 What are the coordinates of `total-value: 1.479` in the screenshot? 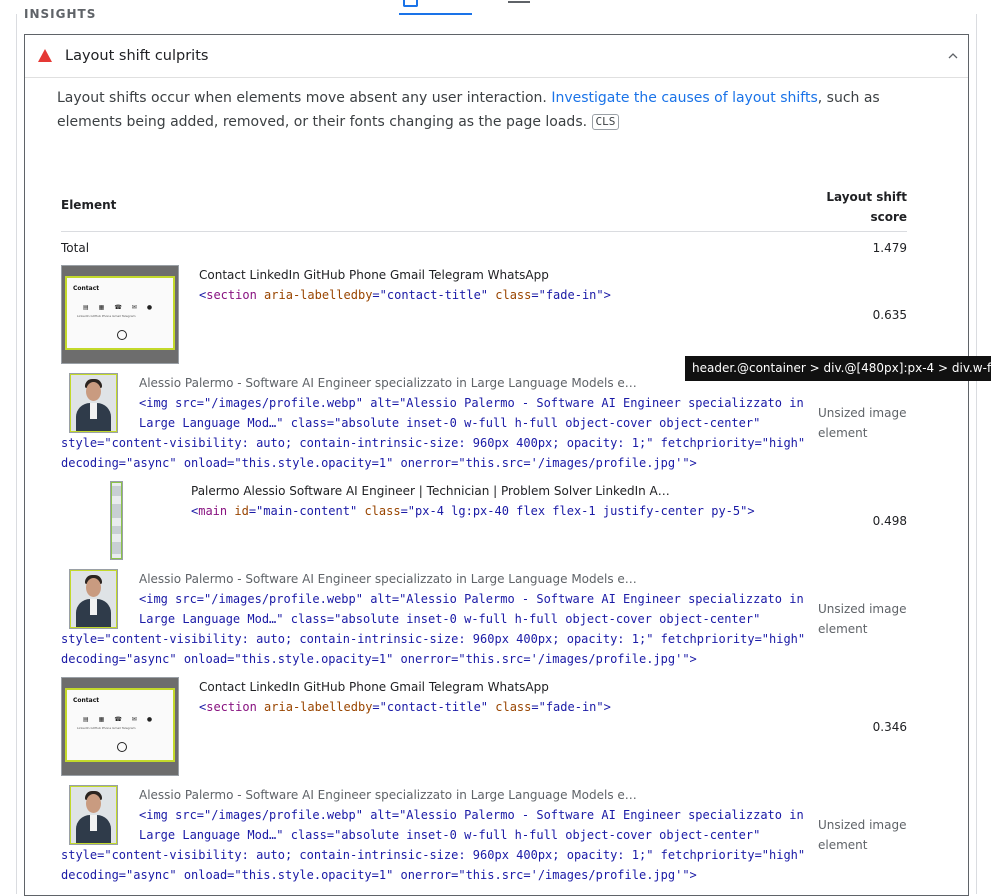 It's located at (889, 248).